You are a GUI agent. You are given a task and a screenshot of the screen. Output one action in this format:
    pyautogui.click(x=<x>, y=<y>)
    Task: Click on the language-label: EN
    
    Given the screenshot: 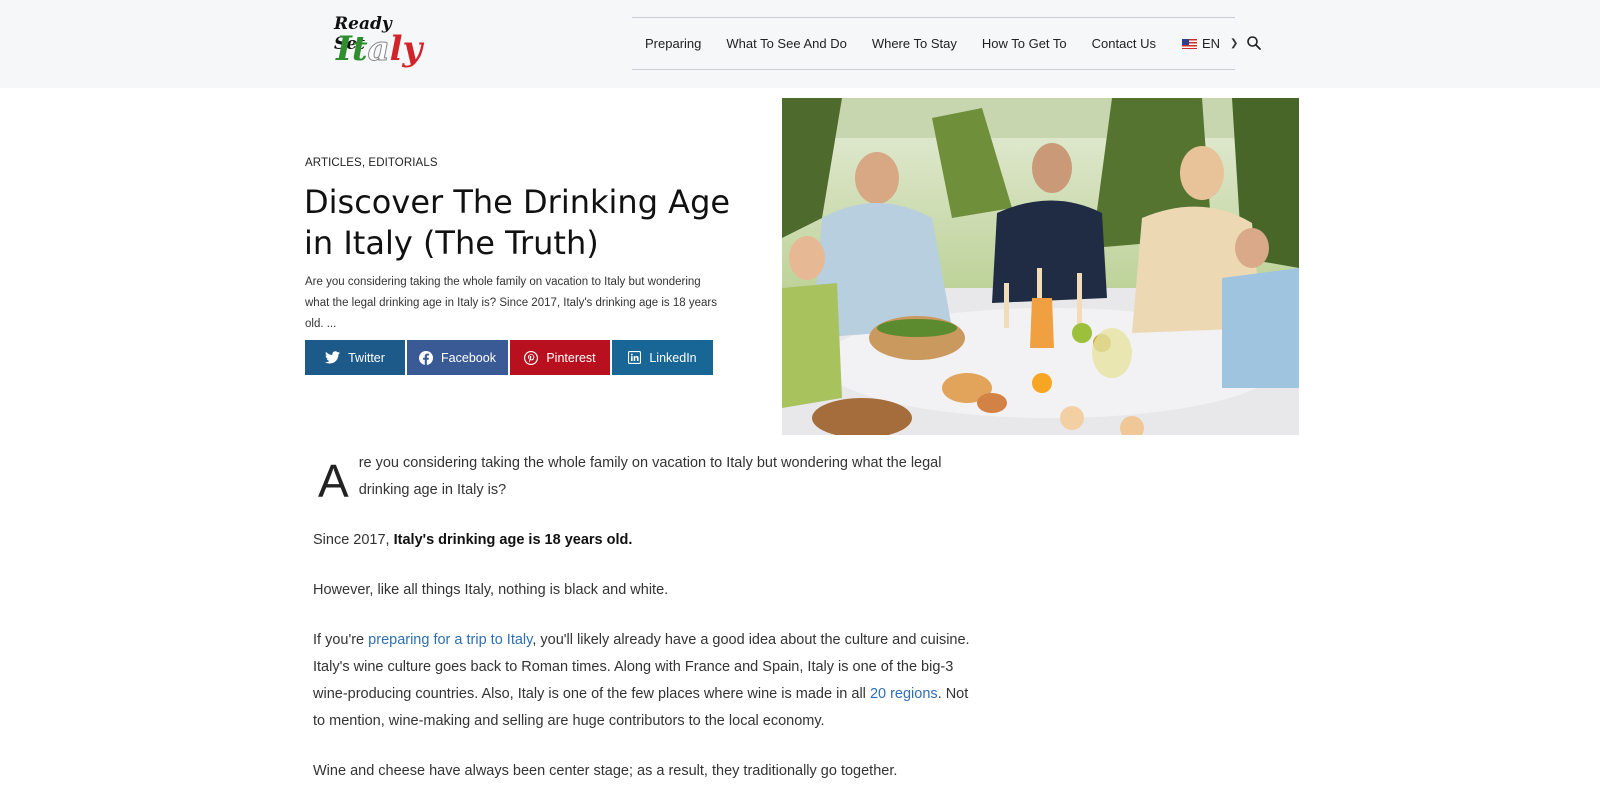 What is the action you would take?
    pyautogui.click(x=1211, y=43)
    